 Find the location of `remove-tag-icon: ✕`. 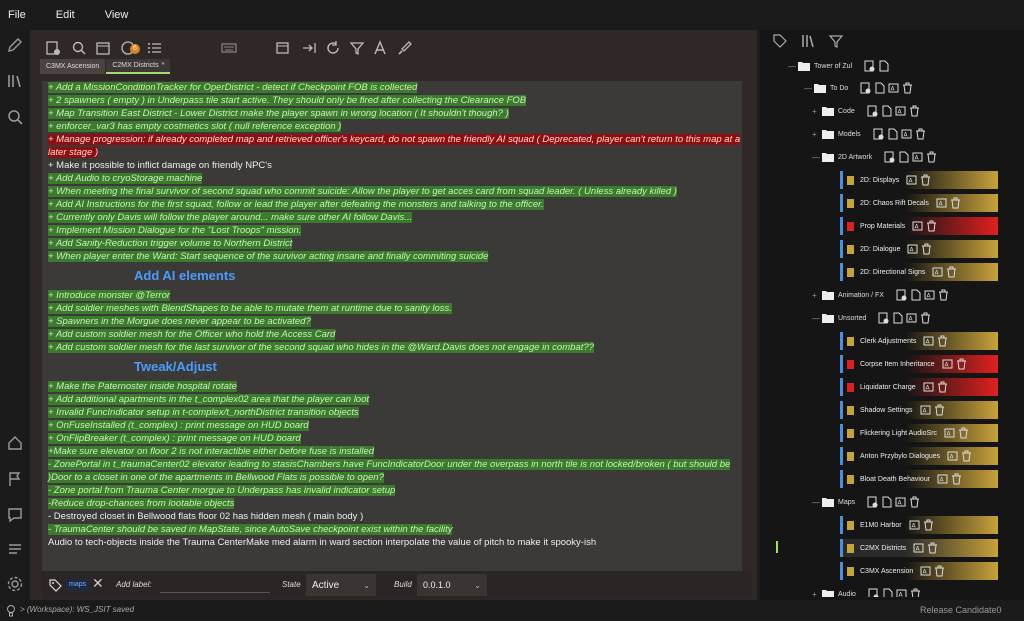

remove-tag-icon: ✕ is located at coordinates (98, 583).